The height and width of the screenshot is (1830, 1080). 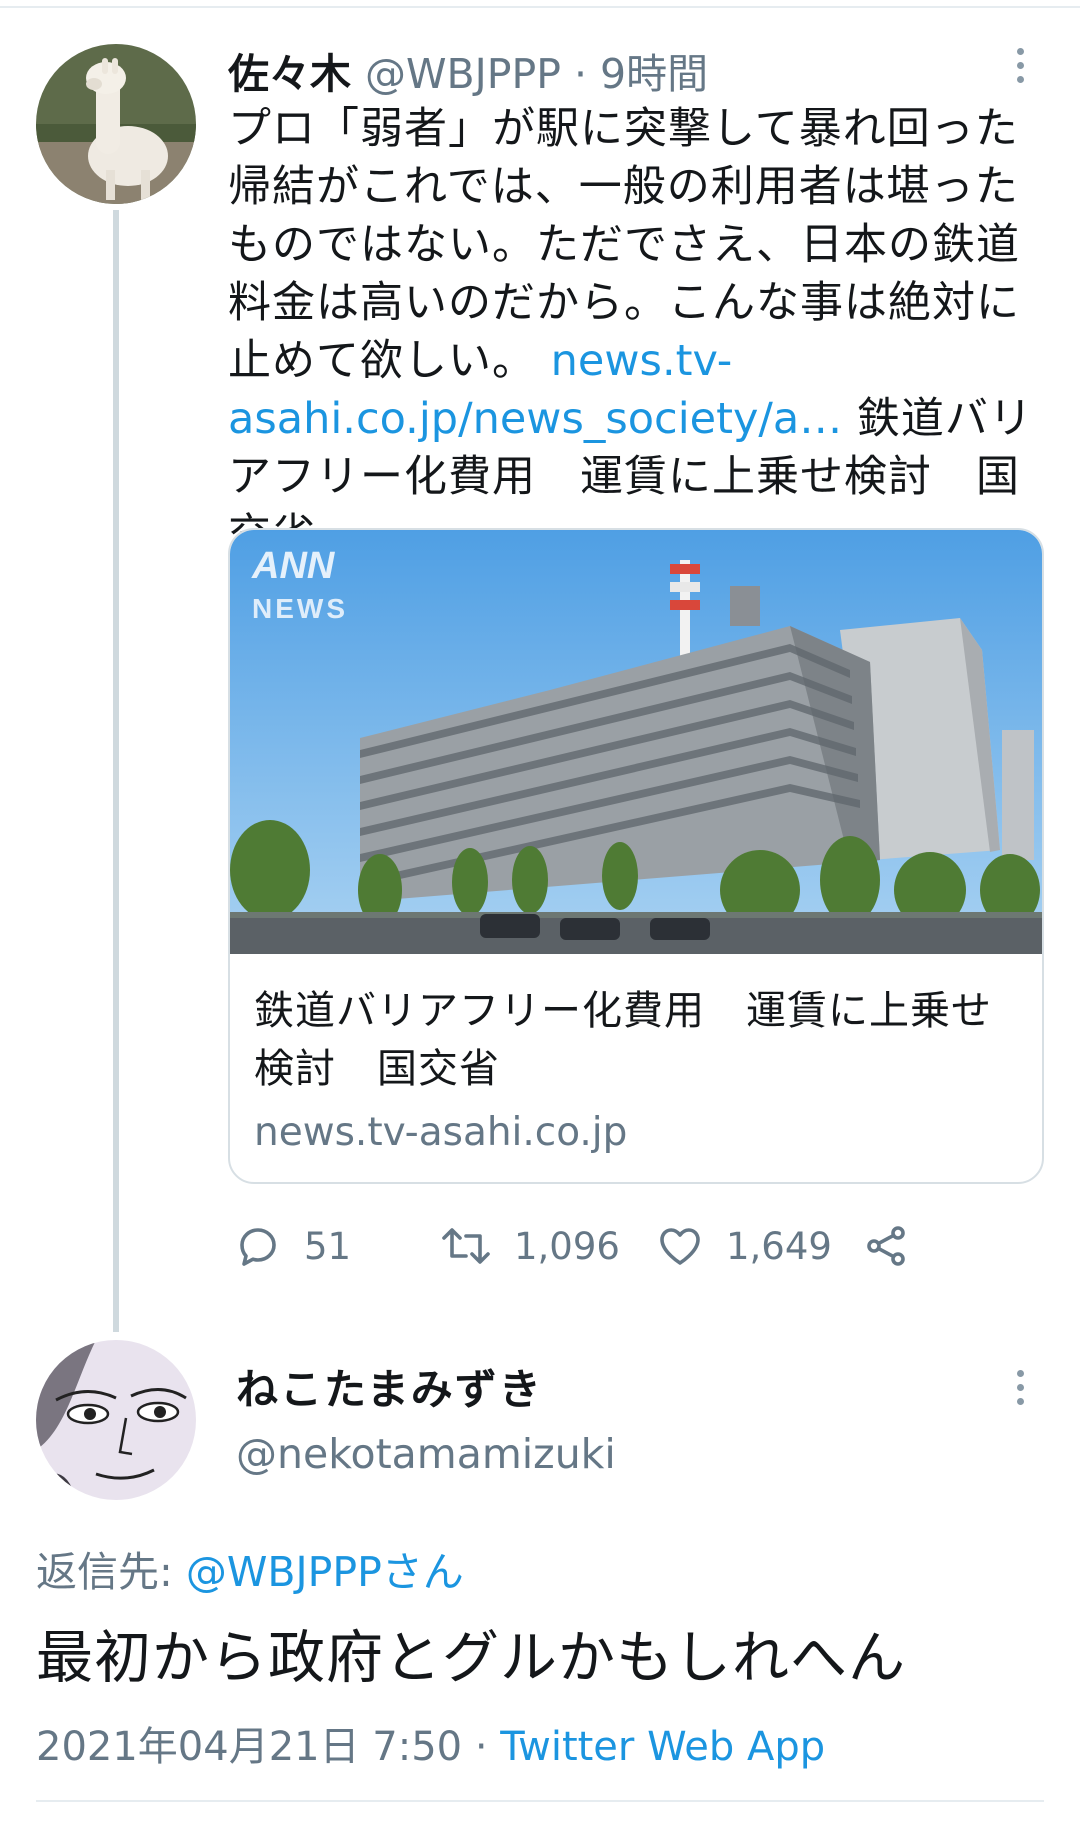 I want to click on tweet2-timestamp: 2021年04月21日 7:50, so click(x=249, y=1747).